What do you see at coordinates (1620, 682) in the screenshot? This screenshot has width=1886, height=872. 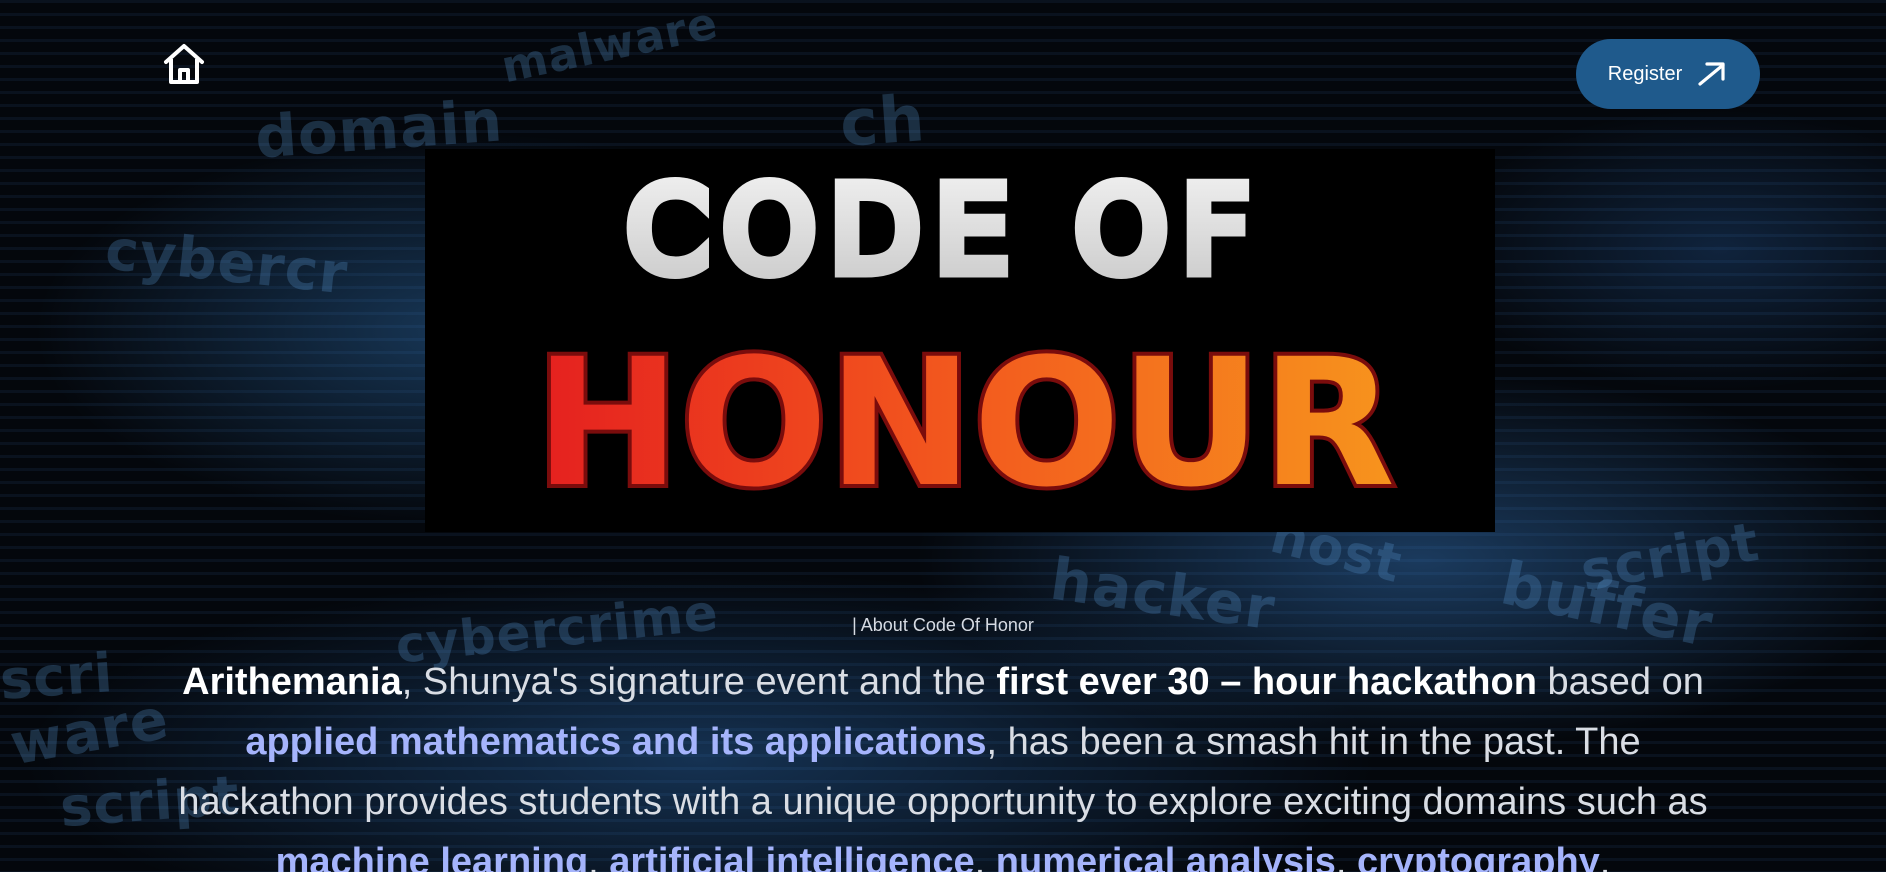 I see `about-text-segment: based on` at bounding box center [1620, 682].